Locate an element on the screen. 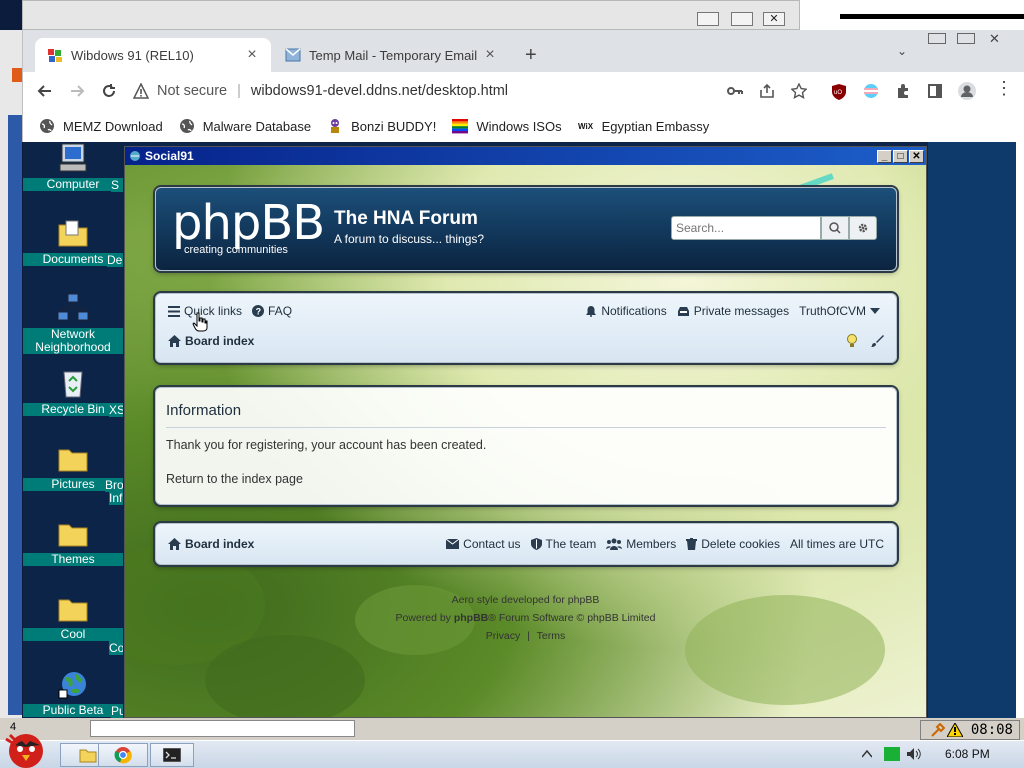 Image resolution: width=1024 pixels, height=768 pixels. back-arrow-icon is located at coordinates (45, 91).